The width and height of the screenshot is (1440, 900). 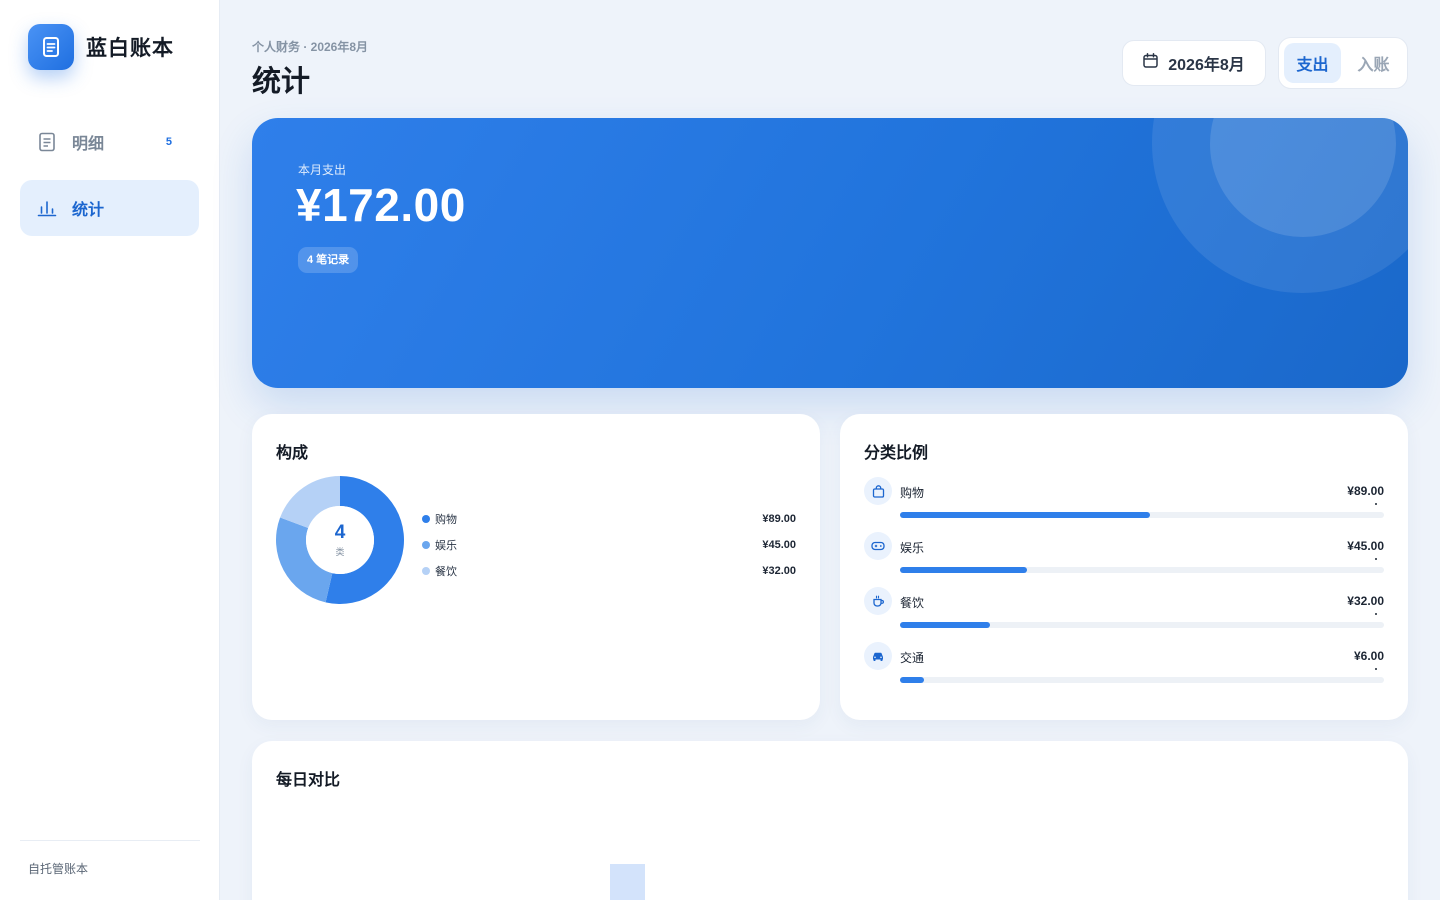 What do you see at coordinates (381, 205) in the screenshot?
I see `summary-amount: ¥172.00` at bounding box center [381, 205].